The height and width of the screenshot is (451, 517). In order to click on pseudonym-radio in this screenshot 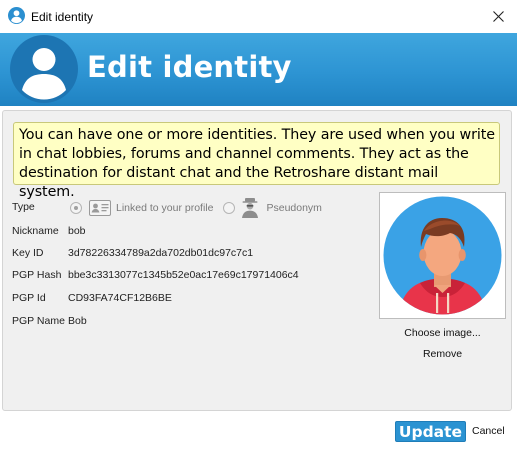, I will do `click(229, 208)`.